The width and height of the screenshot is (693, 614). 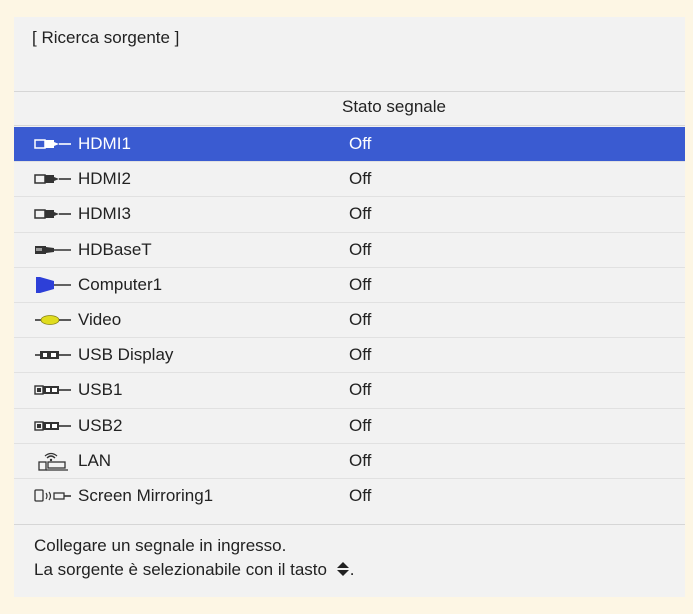 What do you see at coordinates (104, 179) in the screenshot?
I see `source-label: HDMI2` at bounding box center [104, 179].